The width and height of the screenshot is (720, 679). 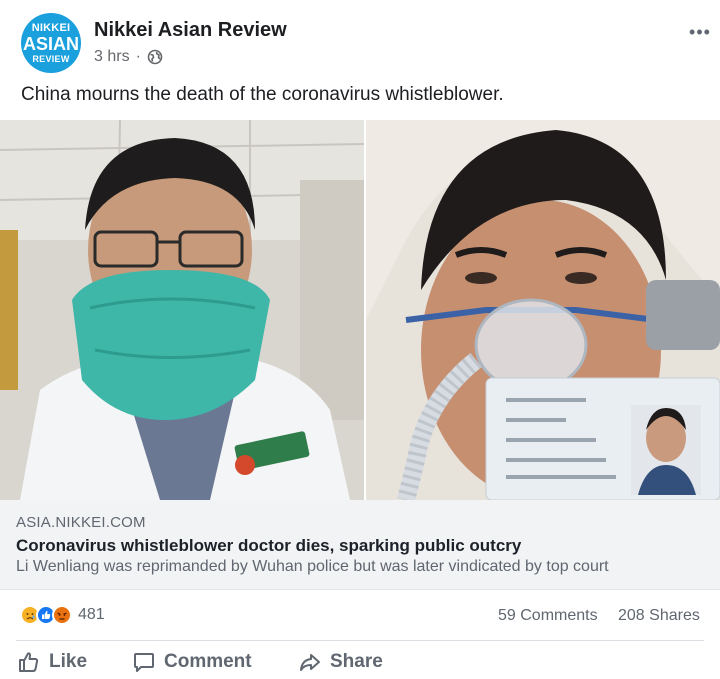 What do you see at coordinates (112, 57) in the screenshot?
I see `post-timestamp: 3 hrs` at bounding box center [112, 57].